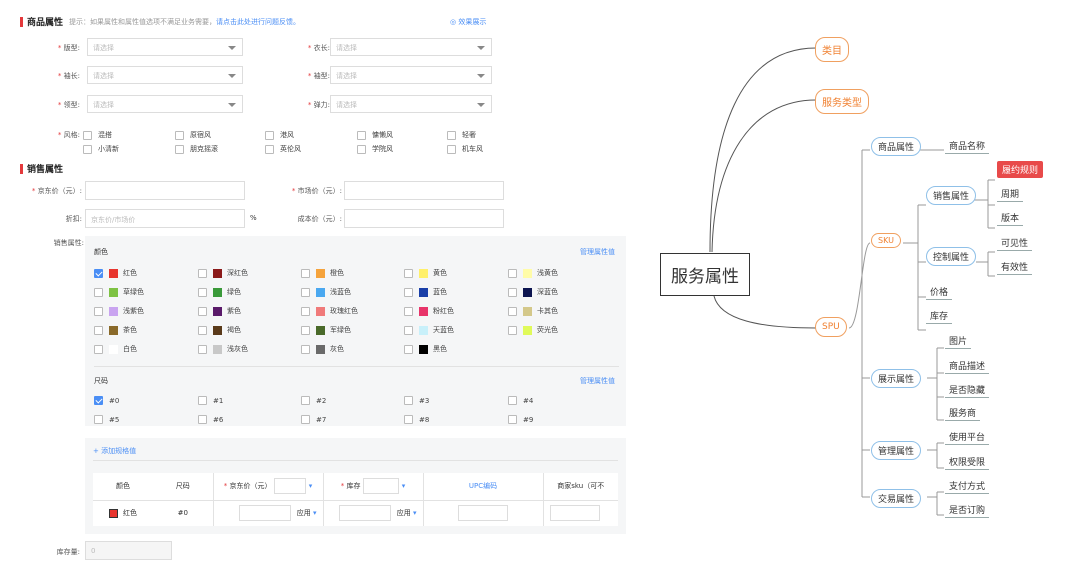  What do you see at coordinates (520, 419) in the screenshot?
I see `size-option: #9` at bounding box center [520, 419].